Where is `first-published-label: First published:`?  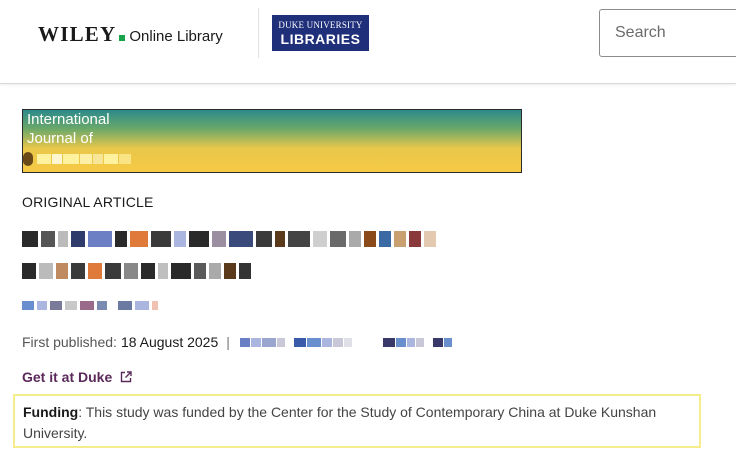
first-published-label: First published: is located at coordinates (69, 342).